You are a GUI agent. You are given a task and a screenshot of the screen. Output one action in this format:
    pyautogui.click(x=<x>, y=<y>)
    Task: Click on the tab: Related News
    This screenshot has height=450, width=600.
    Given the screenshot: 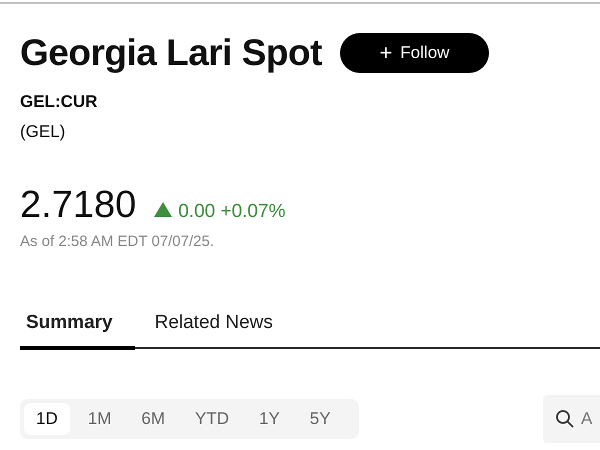 What is the action you would take?
    pyautogui.click(x=214, y=328)
    